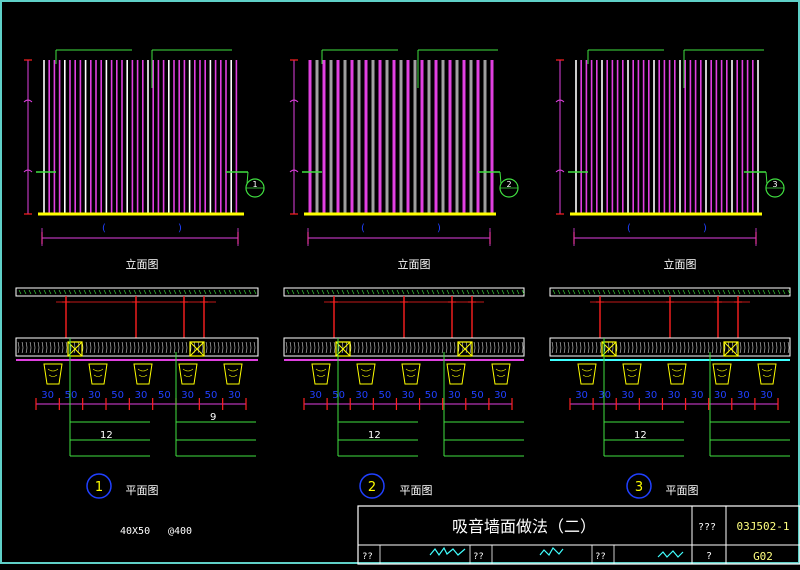 Image resolution: width=800 pixels, height=570 pixels. Describe the element at coordinates (709, 556) in the screenshot. I see `page-label: ?` at that location.